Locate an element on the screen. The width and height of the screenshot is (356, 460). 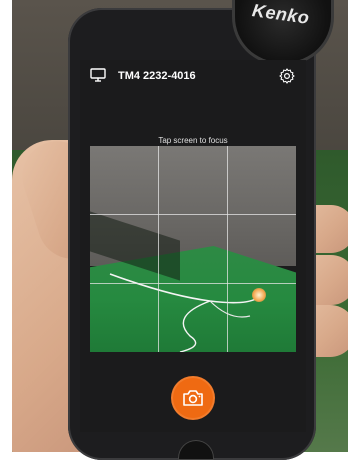
device-name: TM4 2232-4016 is located at coordinates (157, 76).